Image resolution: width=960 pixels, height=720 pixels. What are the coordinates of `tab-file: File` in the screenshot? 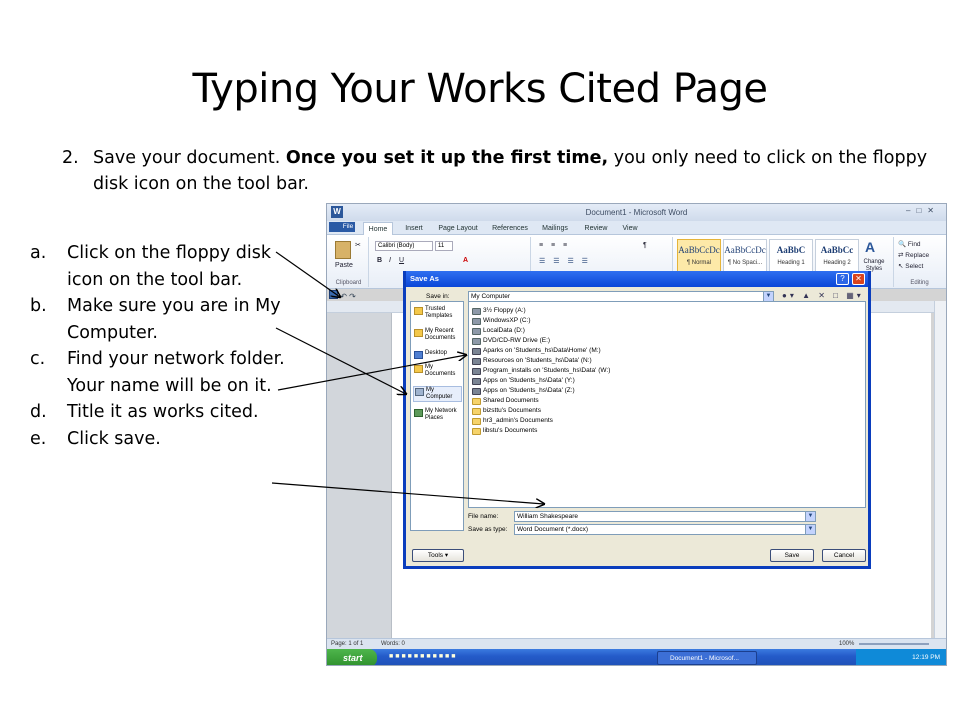 It's located at (342, 227).